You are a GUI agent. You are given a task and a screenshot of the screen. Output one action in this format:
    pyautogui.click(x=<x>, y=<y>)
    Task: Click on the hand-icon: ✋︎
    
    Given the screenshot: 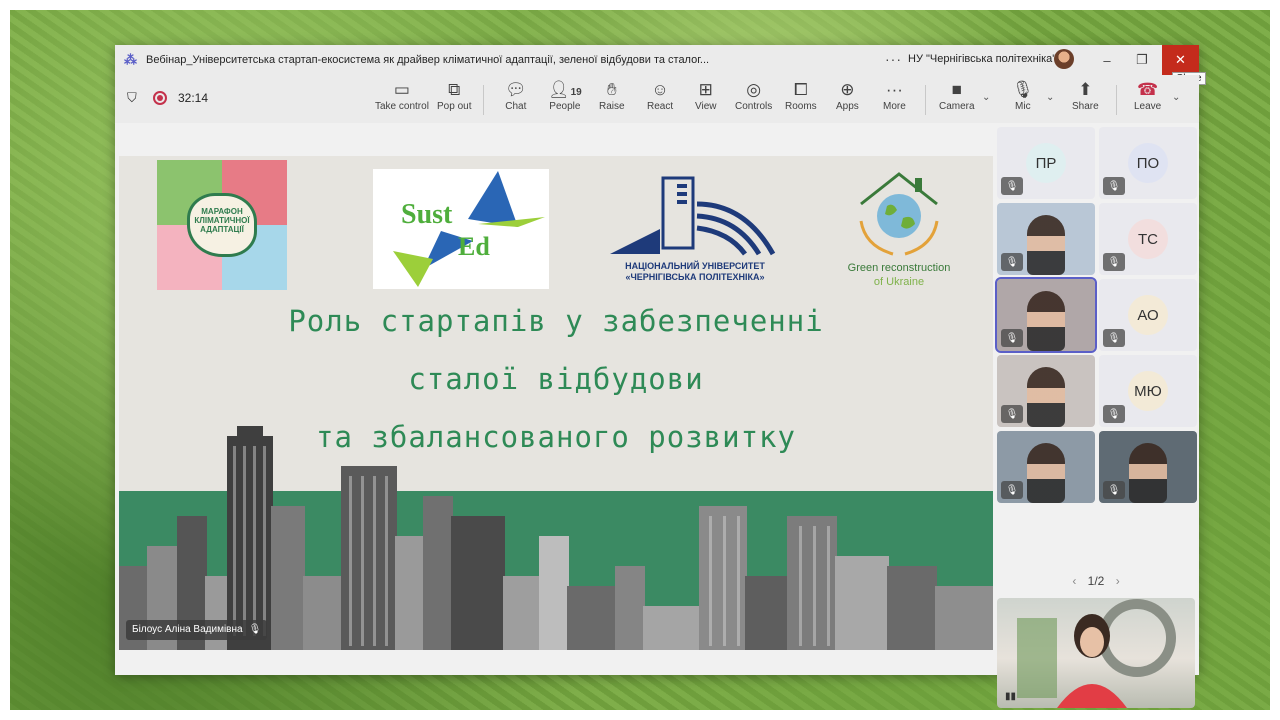 What is the action you would take?
    pyautogui.click(x=611, y=89)
    